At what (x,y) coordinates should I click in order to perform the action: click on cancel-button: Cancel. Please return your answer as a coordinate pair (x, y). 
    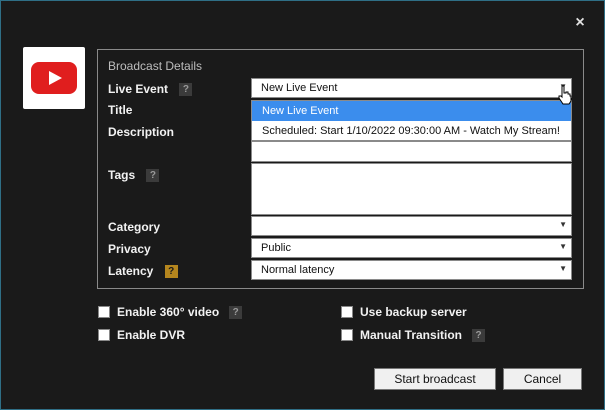
    Looking at the image, I should click on (542, 379).